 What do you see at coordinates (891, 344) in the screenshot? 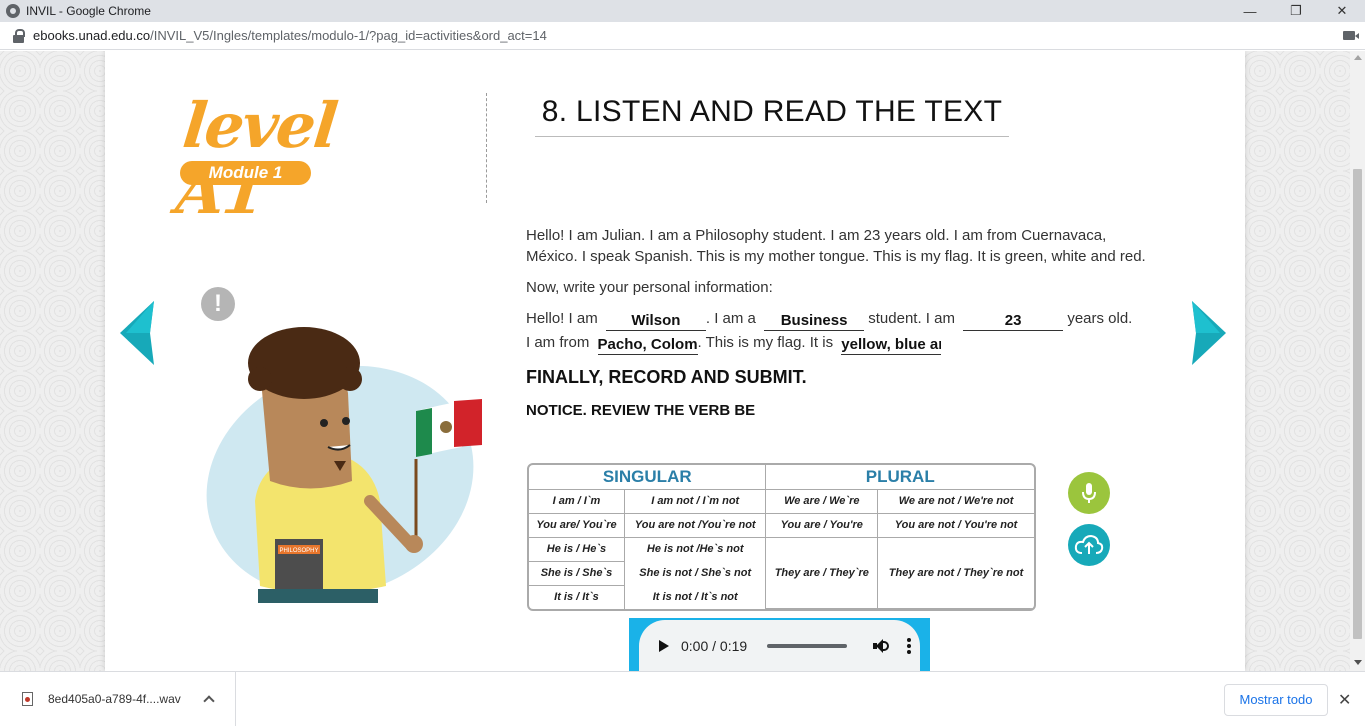
I see `flag-input: yellow, blue ar` at bounding box center [891, 344].